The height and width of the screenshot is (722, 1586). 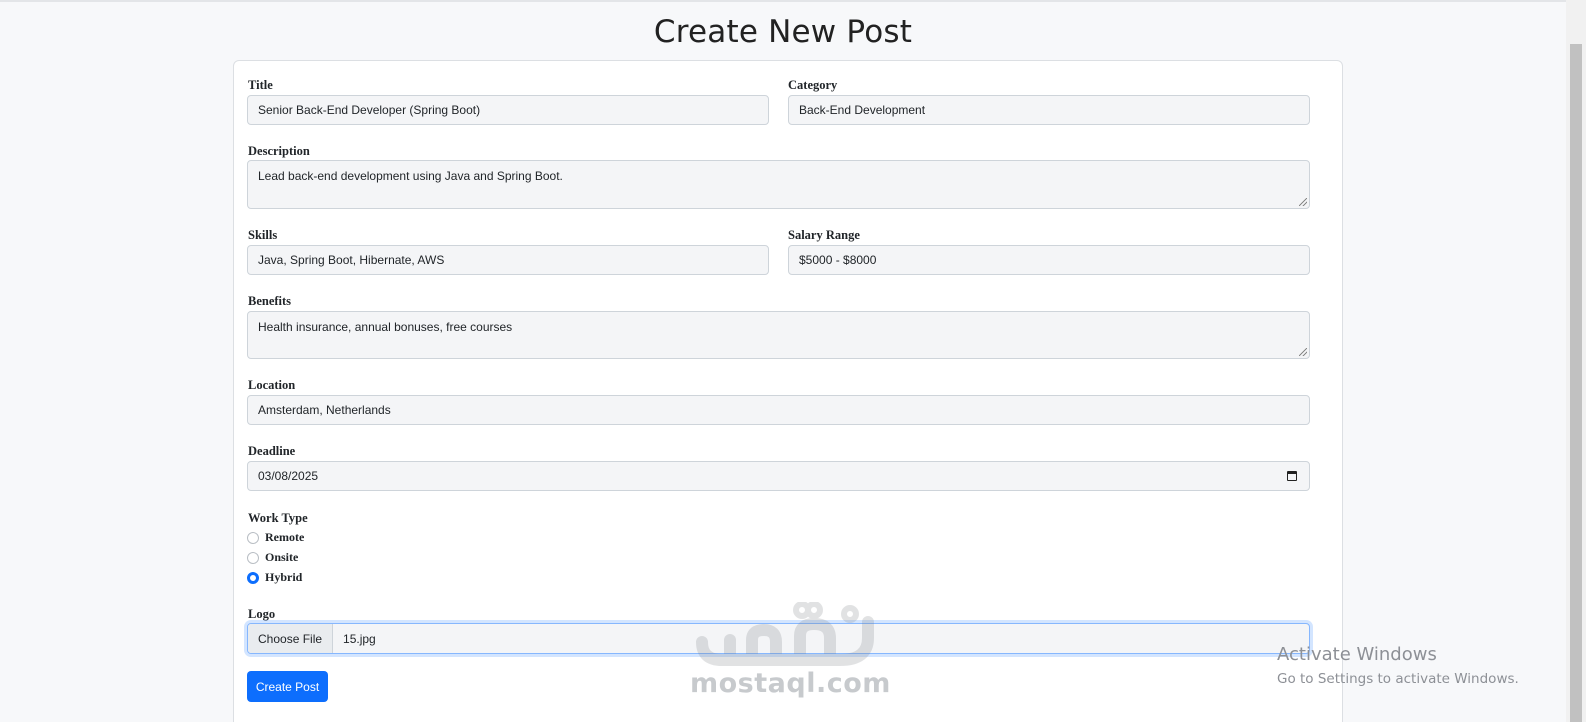 I want to click on category-label: Category, so click(x=813, y=85).